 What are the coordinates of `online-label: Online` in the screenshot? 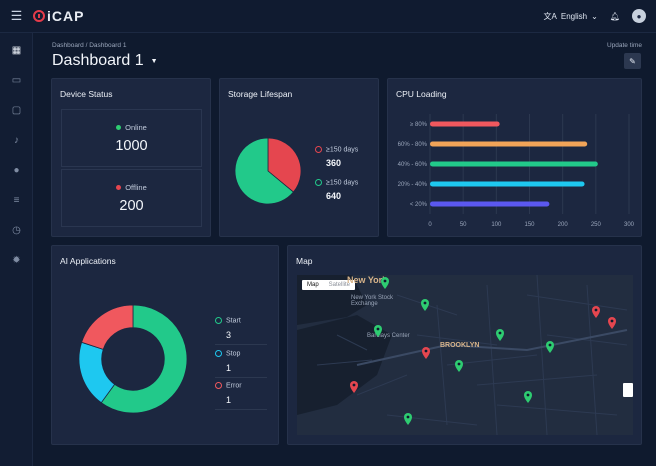 It's located at (136, 127).